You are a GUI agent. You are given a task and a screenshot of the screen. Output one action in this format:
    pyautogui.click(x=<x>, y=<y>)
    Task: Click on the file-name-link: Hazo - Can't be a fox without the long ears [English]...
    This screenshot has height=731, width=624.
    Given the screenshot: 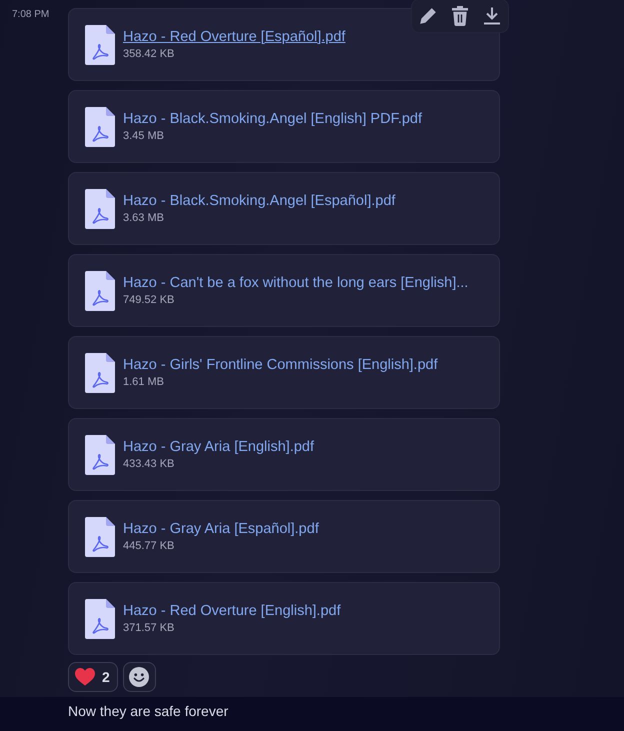 What is the action you would take?
    pyautogui.click(x=295, y=283)
    